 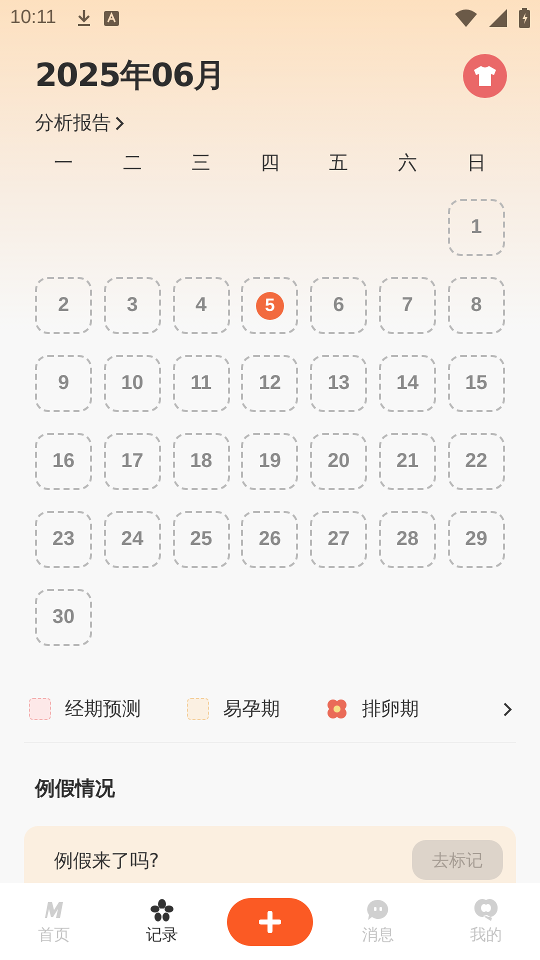 I want to click on day-cell: 1, so click(x=476, y=227).